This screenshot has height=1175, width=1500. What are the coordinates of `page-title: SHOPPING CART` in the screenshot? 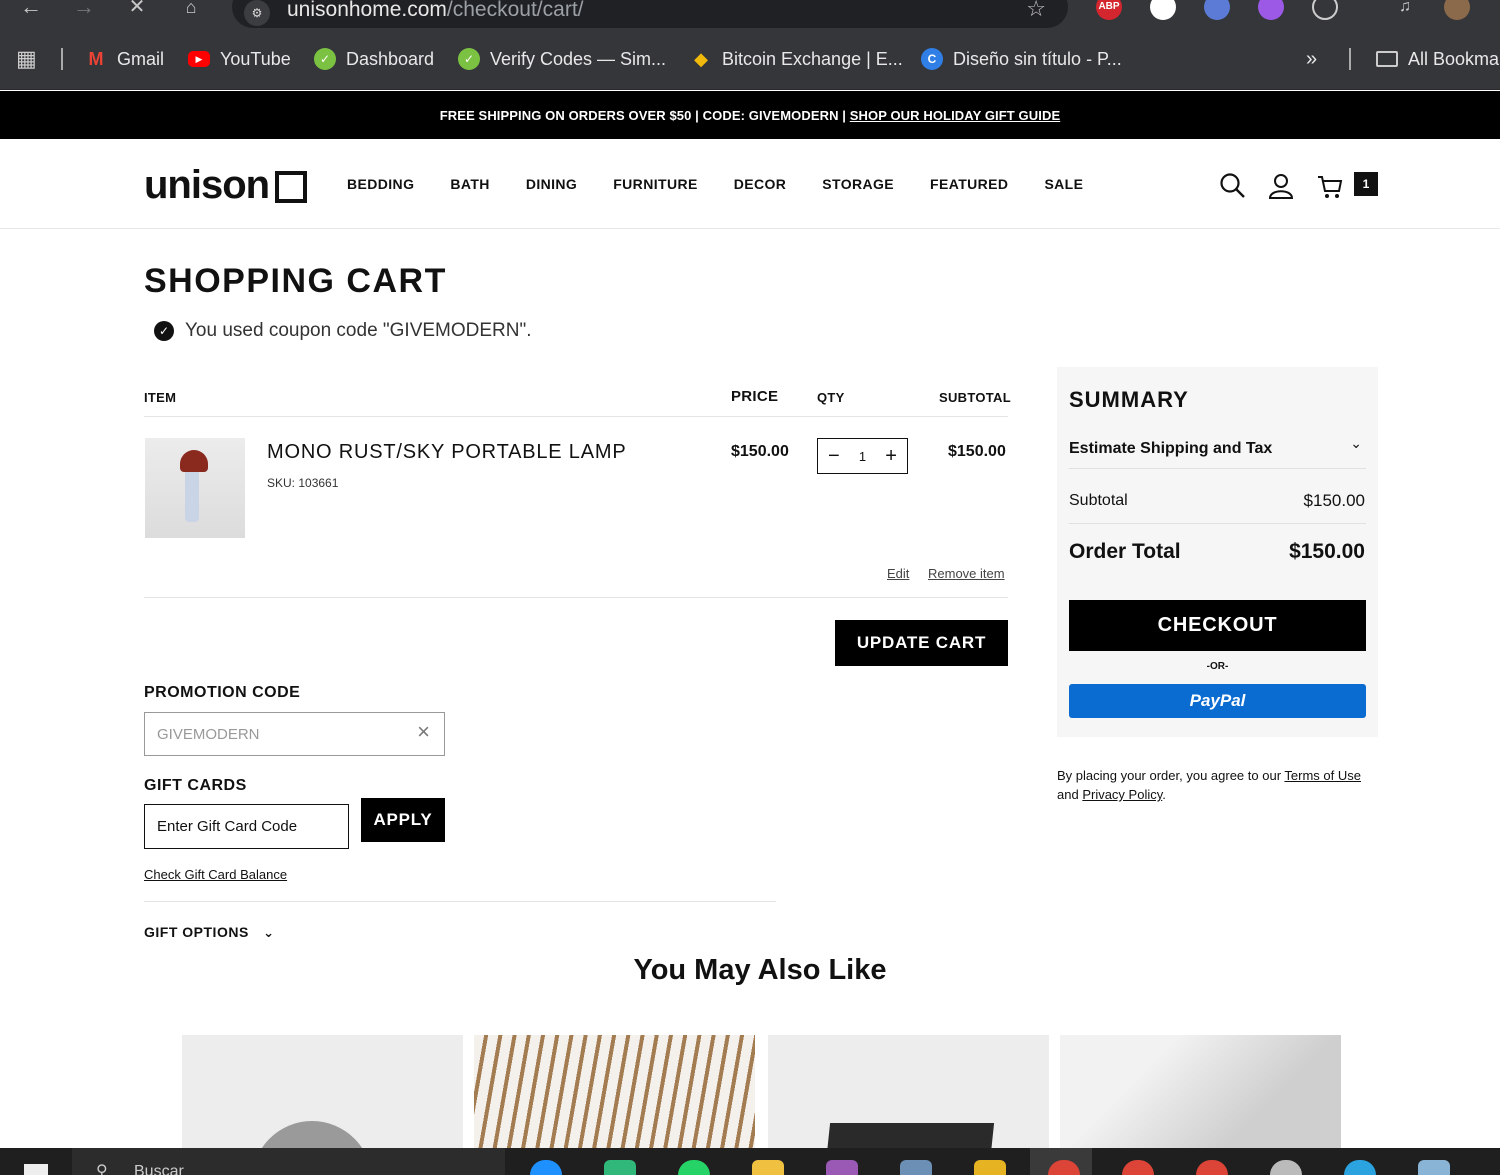 It's located at (295, 281).